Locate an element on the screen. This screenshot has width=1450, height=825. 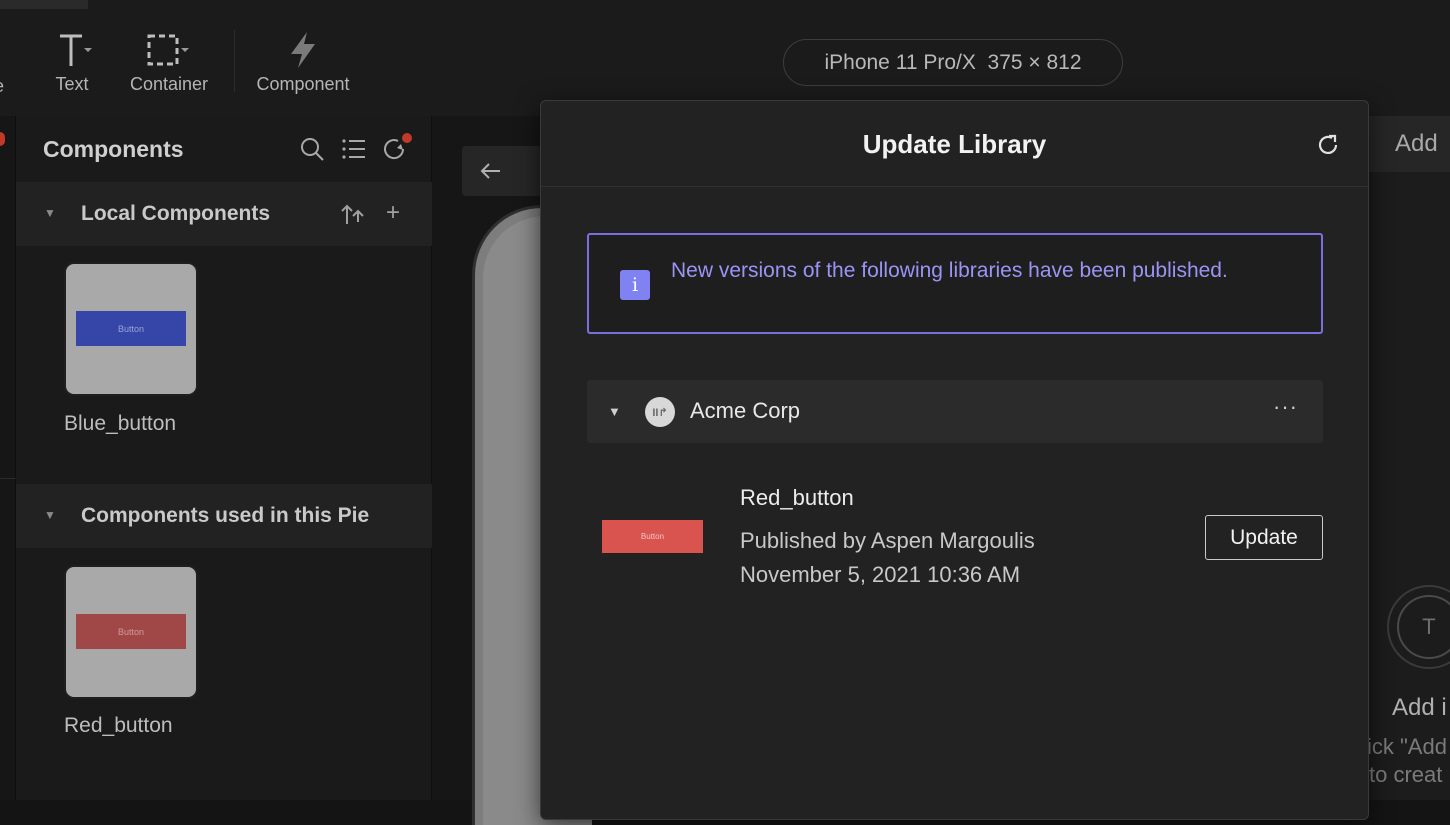
tool-partial-label: e is located at coordinates (2, 86).